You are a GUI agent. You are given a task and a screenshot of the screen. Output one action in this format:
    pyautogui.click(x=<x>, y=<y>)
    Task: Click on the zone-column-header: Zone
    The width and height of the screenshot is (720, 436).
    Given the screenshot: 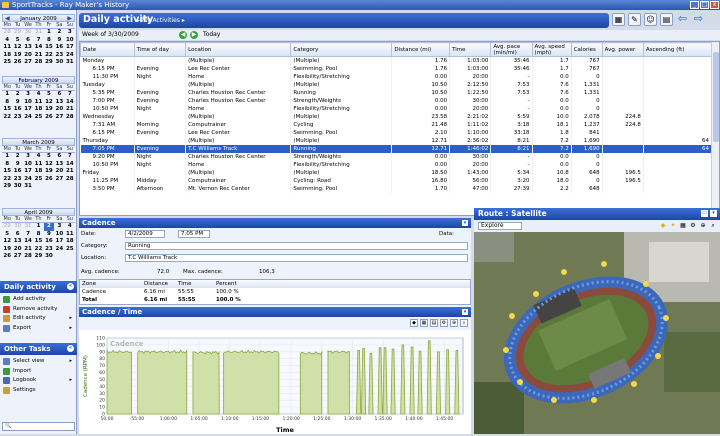 What is the action you would take?
    pyautogui.click(x=111, y=284)
    